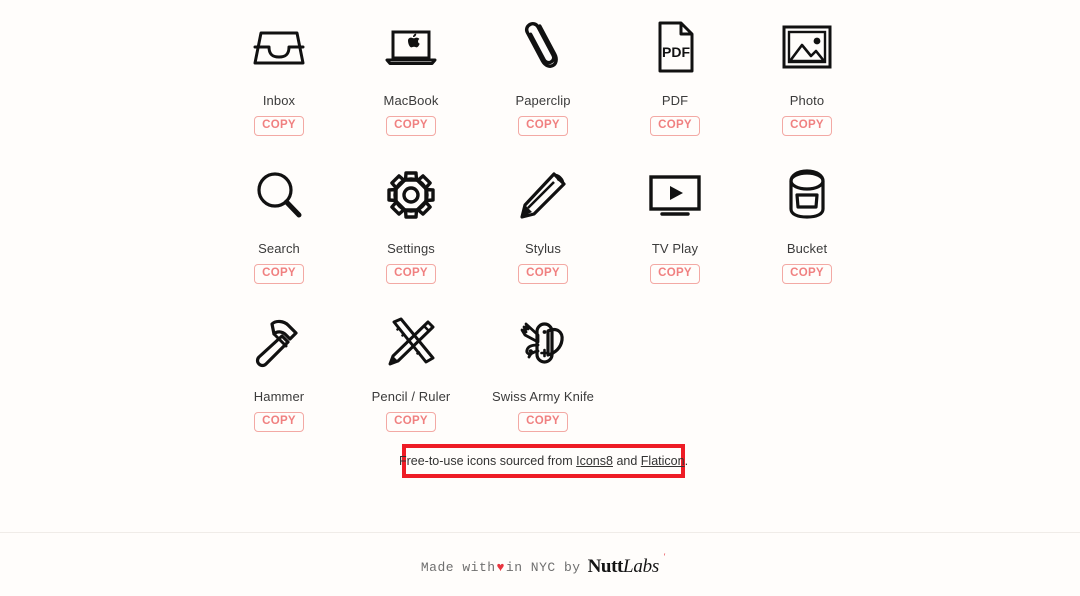  Describe the element at coordinates (663, 461) in the screenshot. I see `flaticon-link: Flaticon` at that location.